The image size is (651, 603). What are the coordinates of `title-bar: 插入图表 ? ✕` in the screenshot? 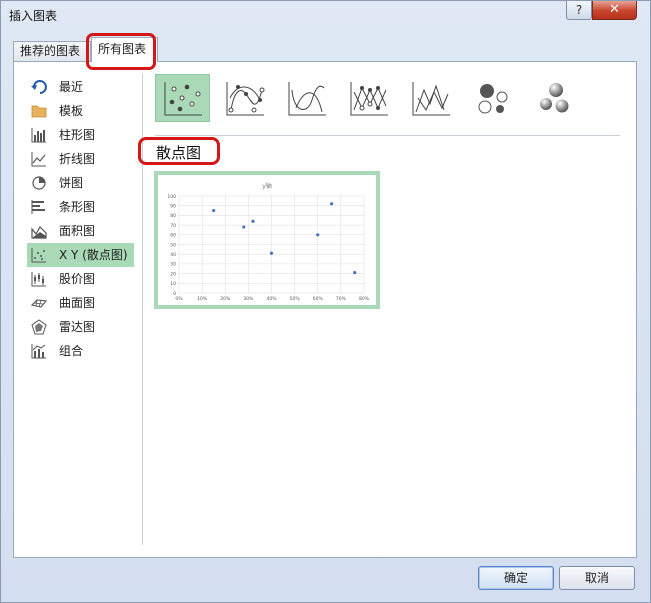 It's located at (325, 16).